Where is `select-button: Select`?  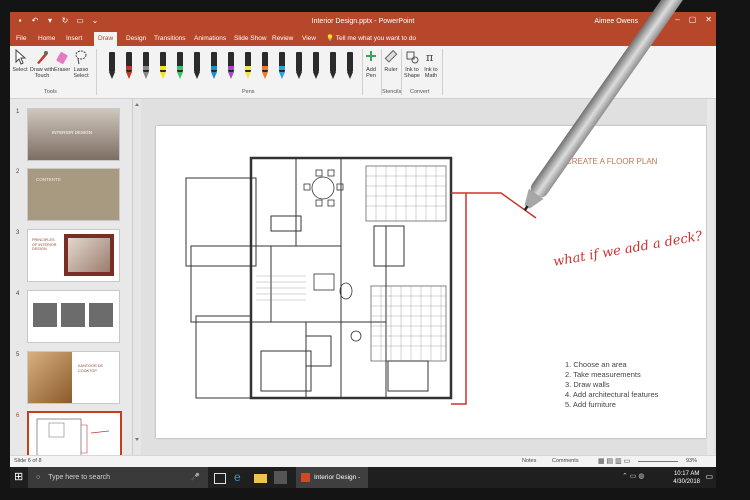 select-button: Select is located at coordinates (20, 61).